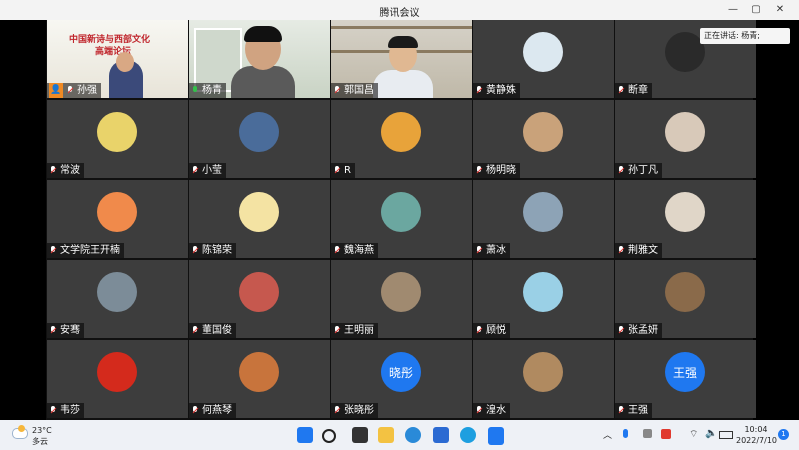 The height and width of the screenshot is (450, 799). I want to click on weather-sun-icon, so click(21, 428).